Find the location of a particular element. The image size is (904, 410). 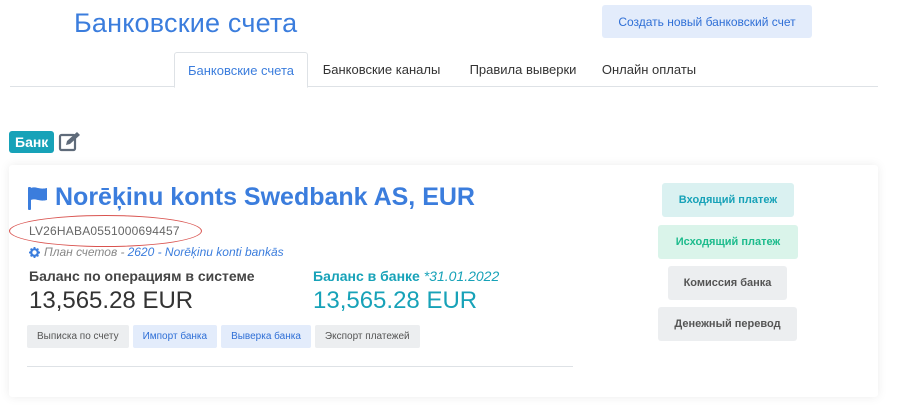

statement-button: Выписка по счету is located at coordinates (78, 336).